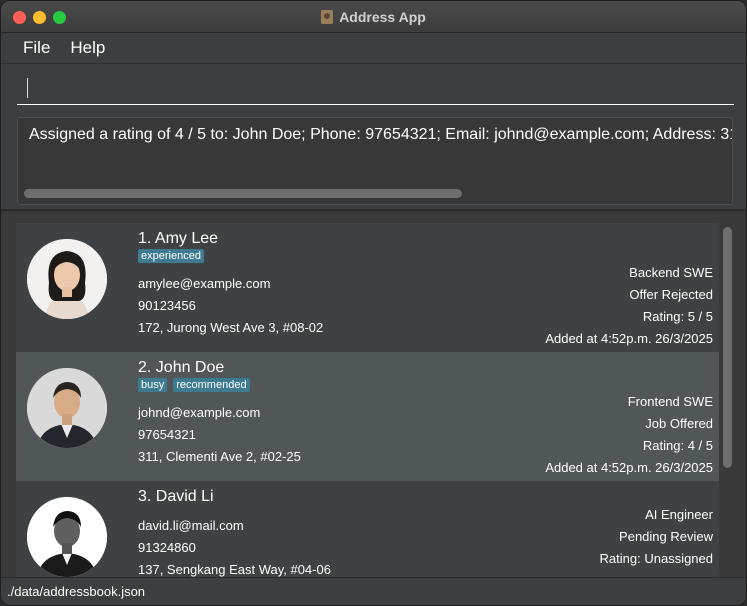 This screenshot has width=747, height=606. What do you see at coordinates (167, 305) in the screenshot?
I see `person-phone: 90123456` at bounding box center [167, 305].